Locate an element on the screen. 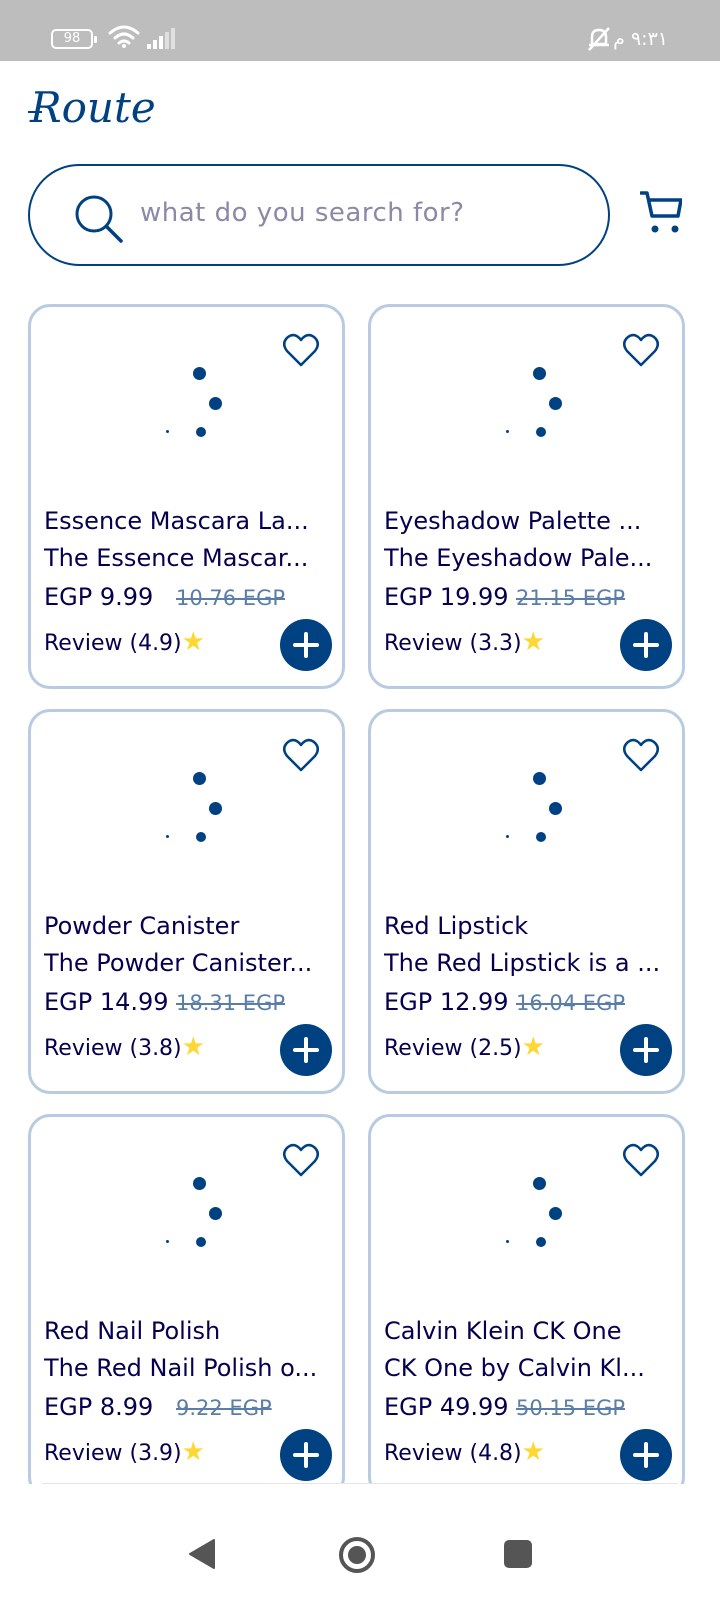  battery-icon: 98 is located at coordinates (74, 39).